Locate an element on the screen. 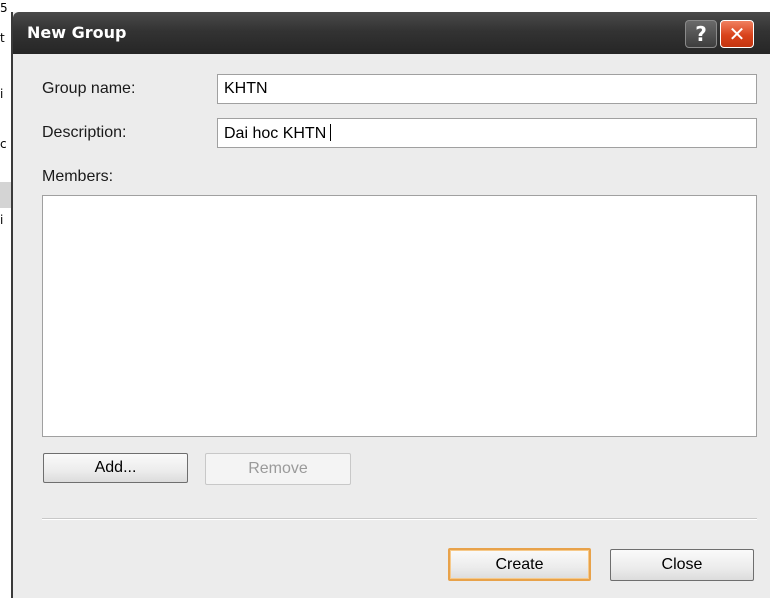 This screenshot has width=770, height=598. text-cursor is located at coordinates (331, 132).